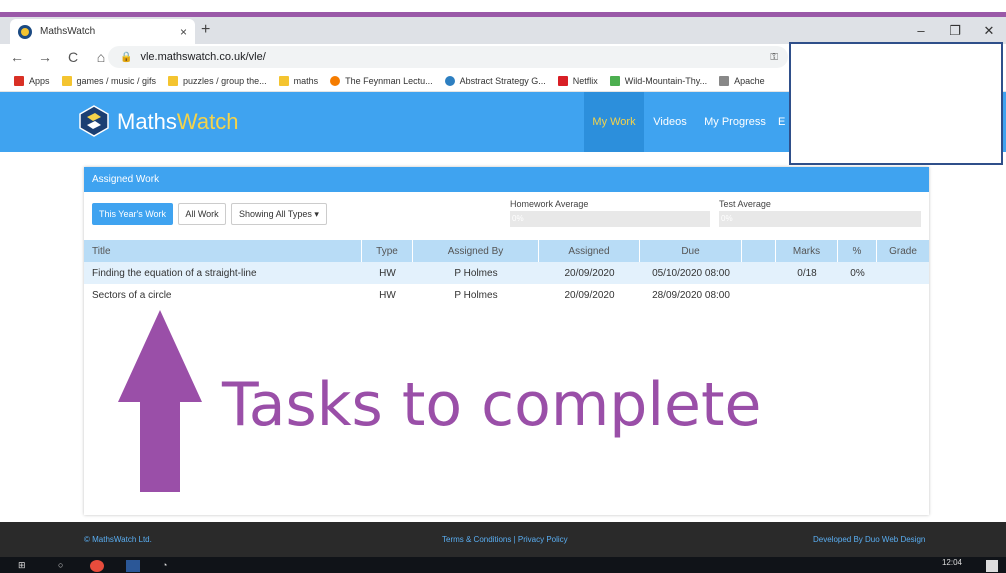  What do you see at coordinates (749, 80) in the screenshot?
I see `bookmark-label: Apache` at bounding box center [749, 80].